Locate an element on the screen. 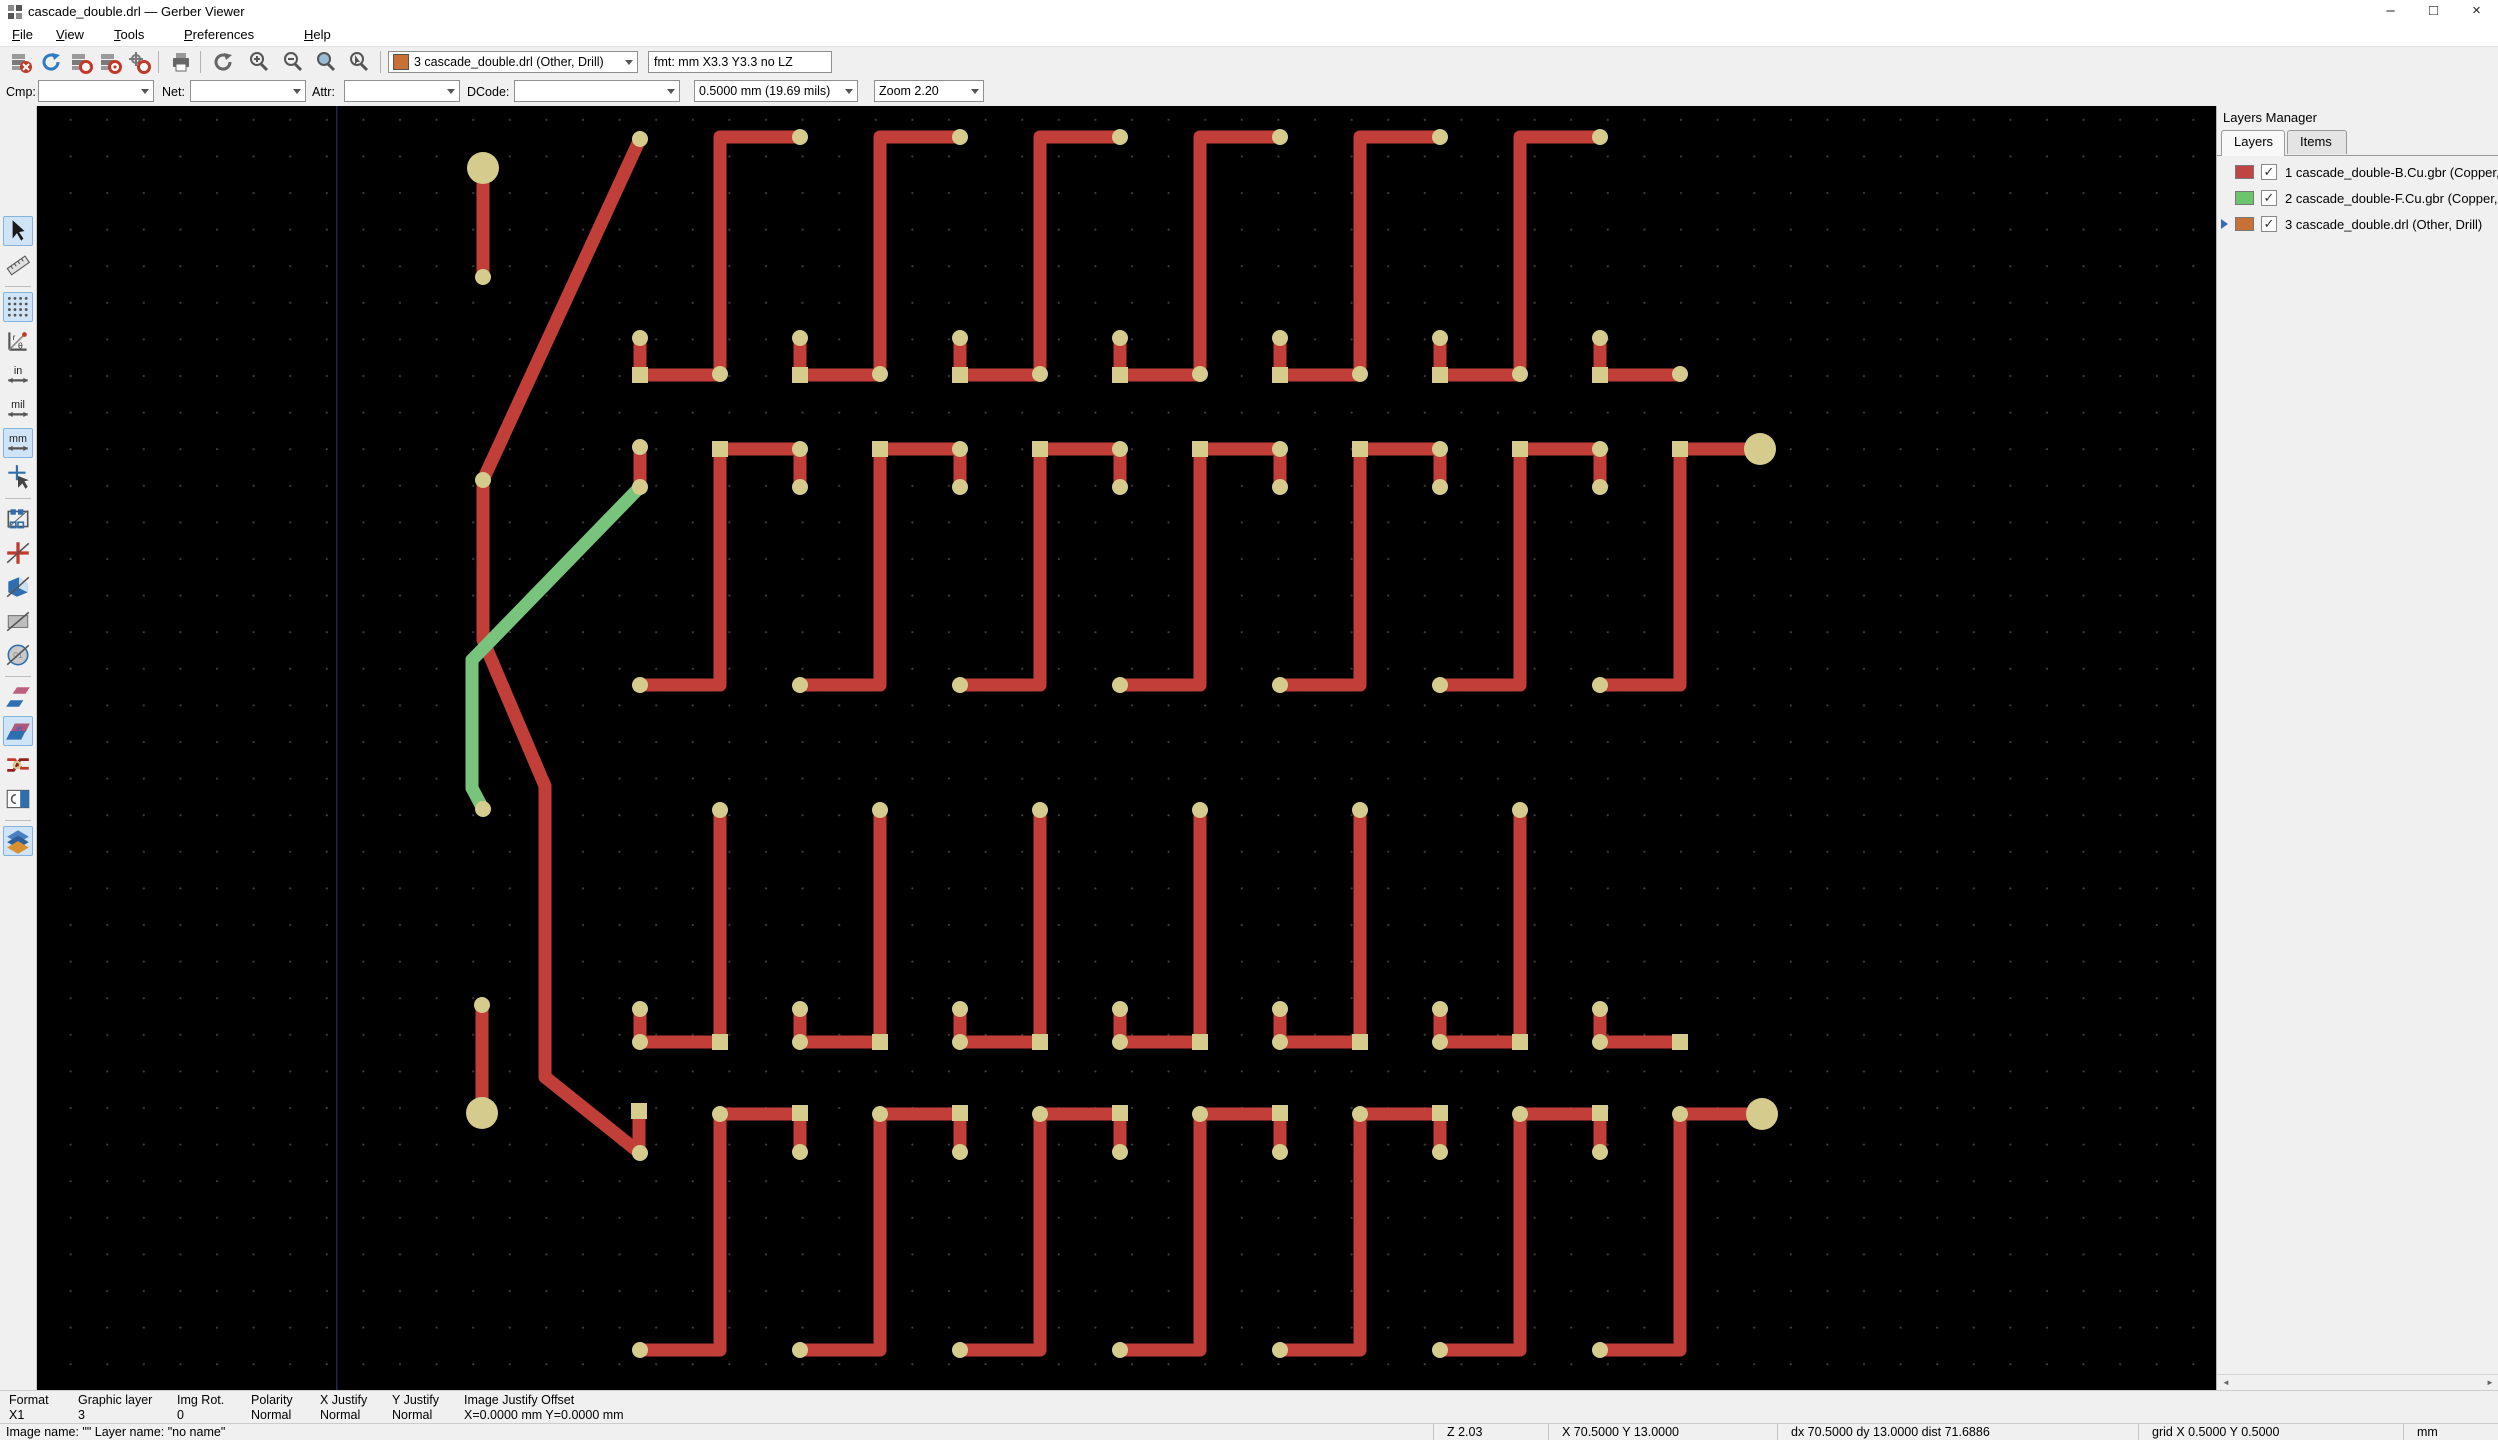  measure-tool-button is located at coordinates (18, 265).